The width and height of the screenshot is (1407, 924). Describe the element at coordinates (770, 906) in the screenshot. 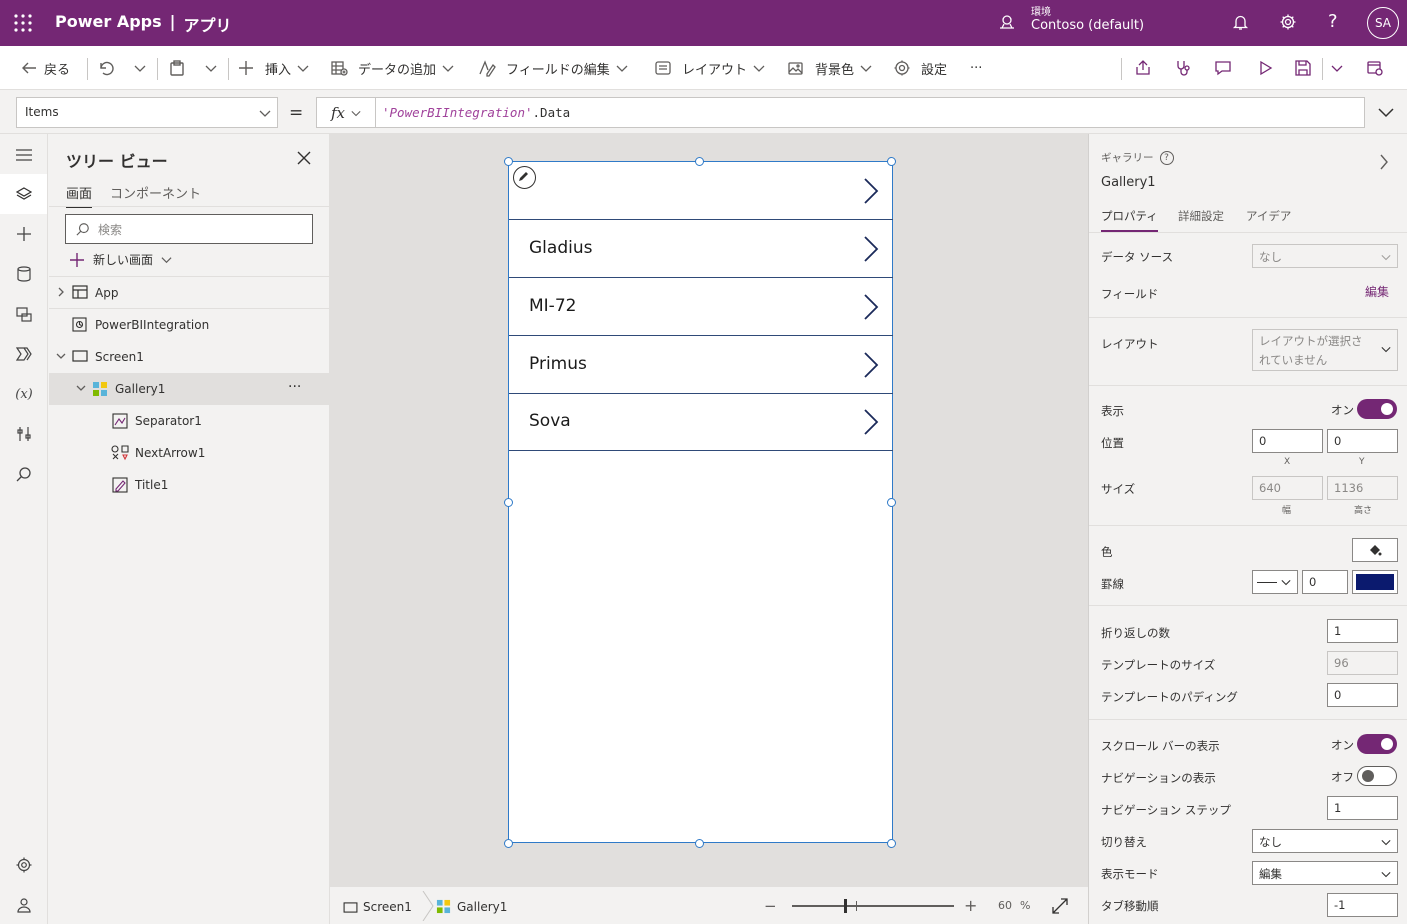

I see `zoom-out-button: −` at that location.